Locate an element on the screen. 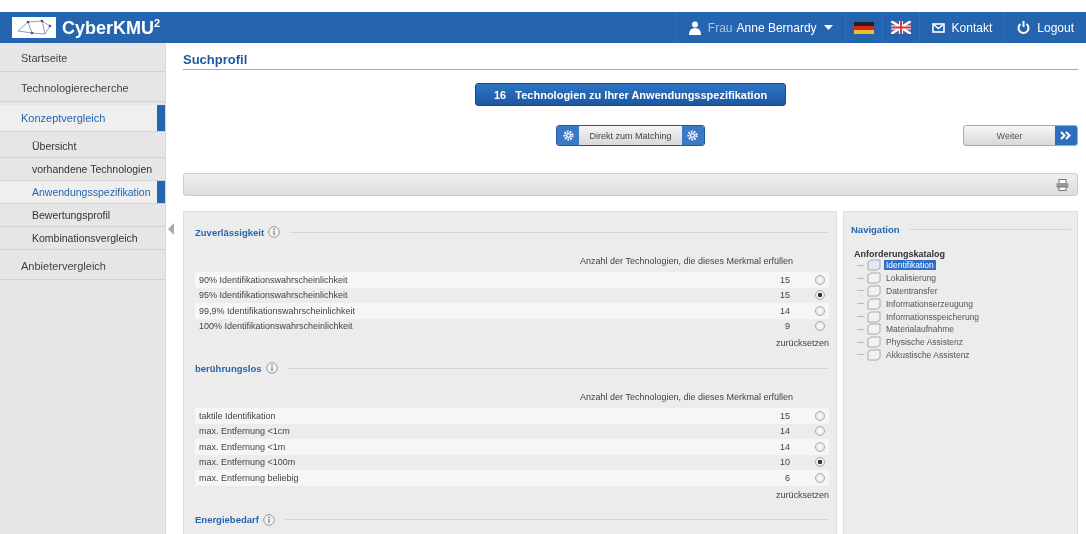 This screenshot has height=534, width=1086. option-row: 90% Identifikationswahrscheinlichkeit 15 is located at coordinates (512, 280).